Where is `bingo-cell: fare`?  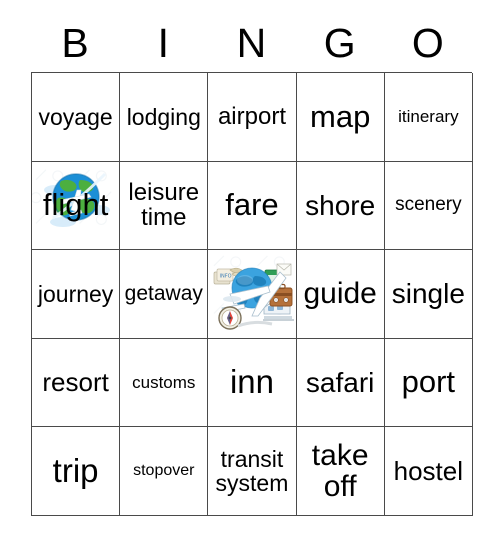
bingo-cell: fare is located at coordinates (252, 206).